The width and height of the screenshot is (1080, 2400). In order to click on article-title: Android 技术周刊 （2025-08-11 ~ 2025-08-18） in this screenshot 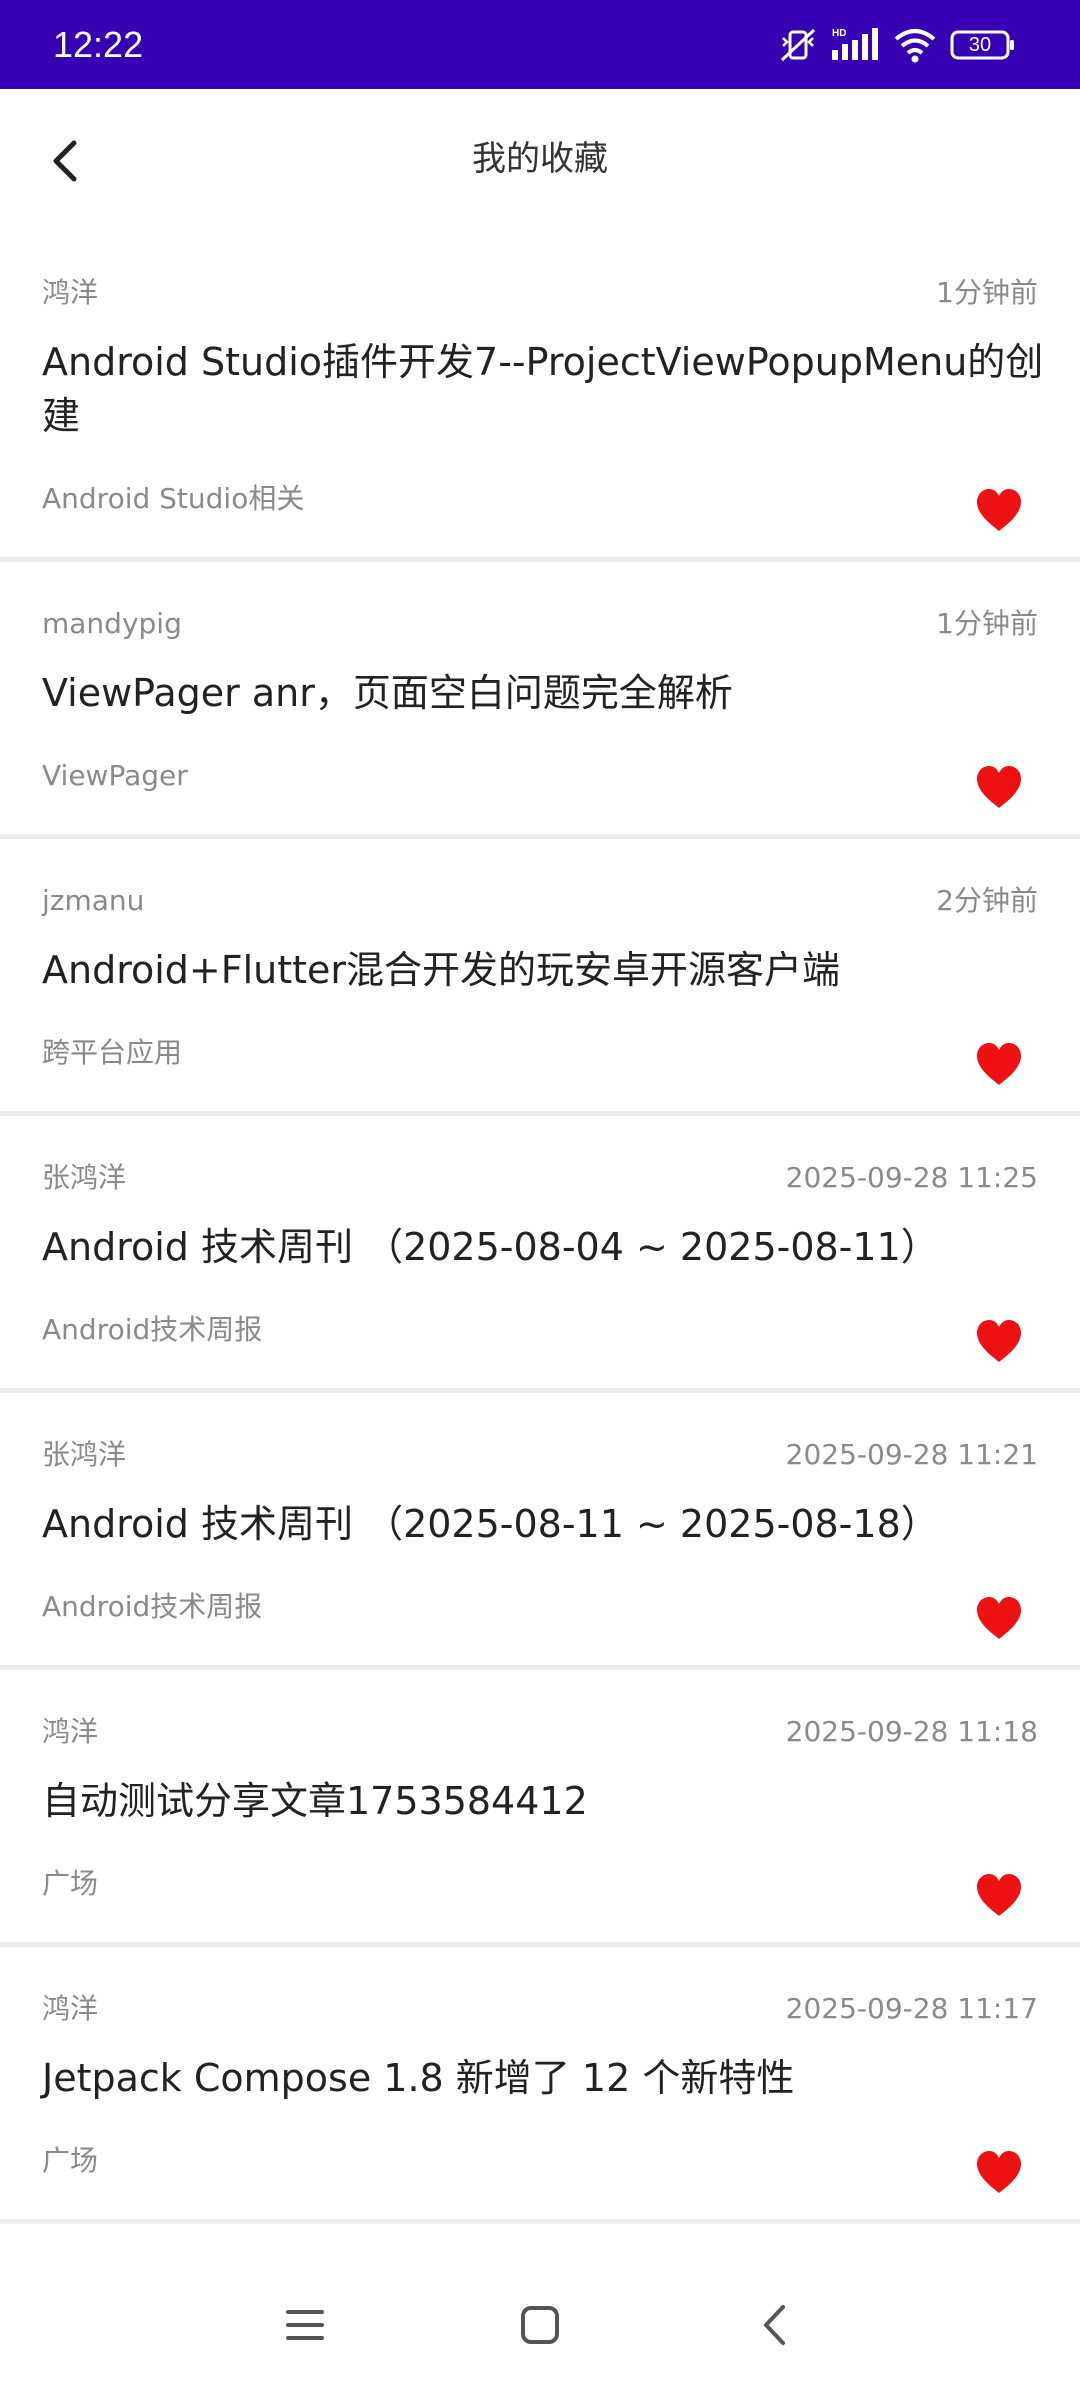, I will do `click(490, 1524)`.